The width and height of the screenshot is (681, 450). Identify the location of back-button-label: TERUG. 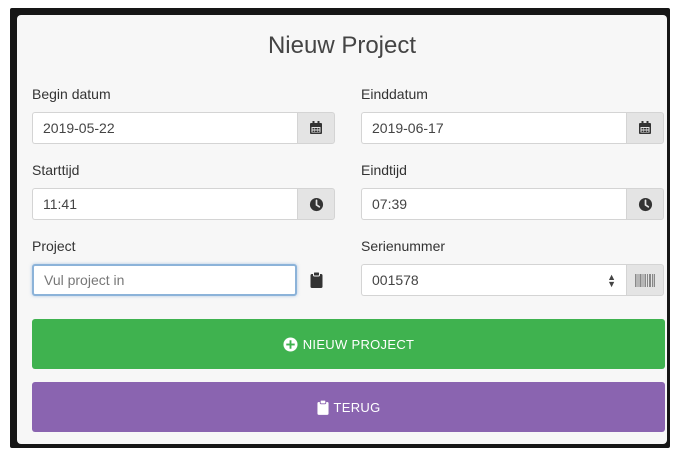
(357, 407).